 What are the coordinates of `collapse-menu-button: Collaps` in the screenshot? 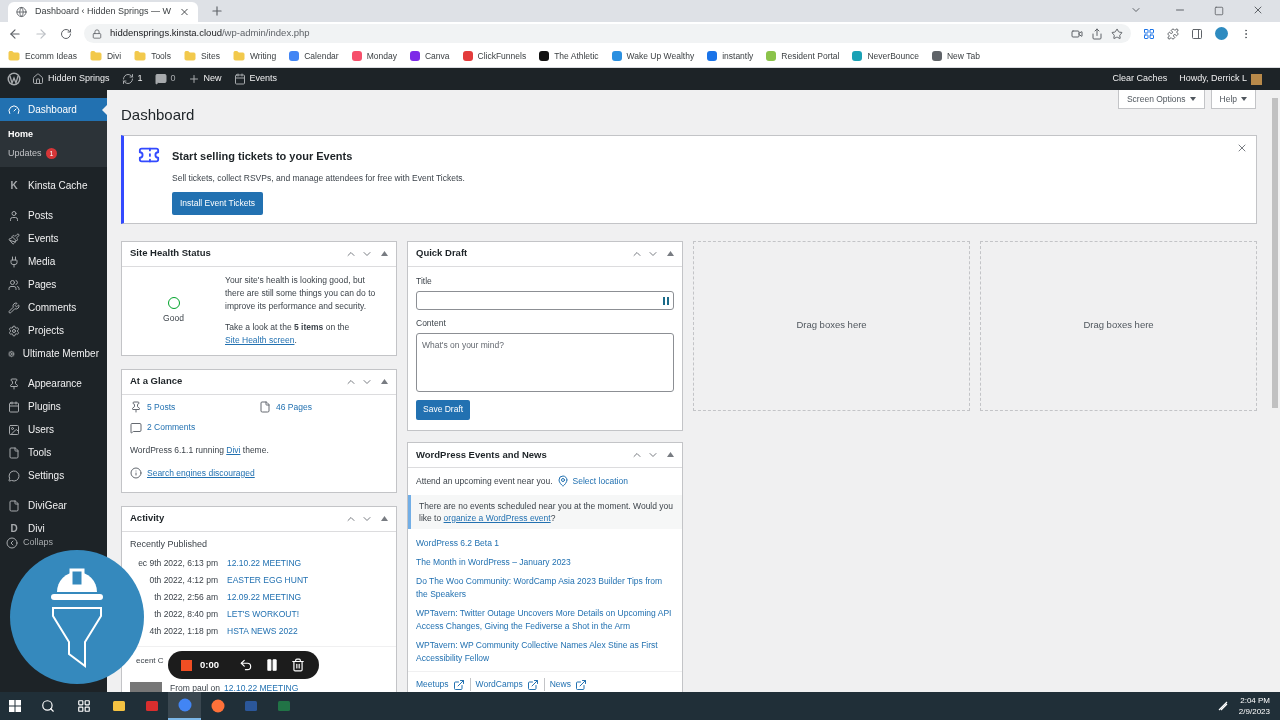 It's located at (26, 543).